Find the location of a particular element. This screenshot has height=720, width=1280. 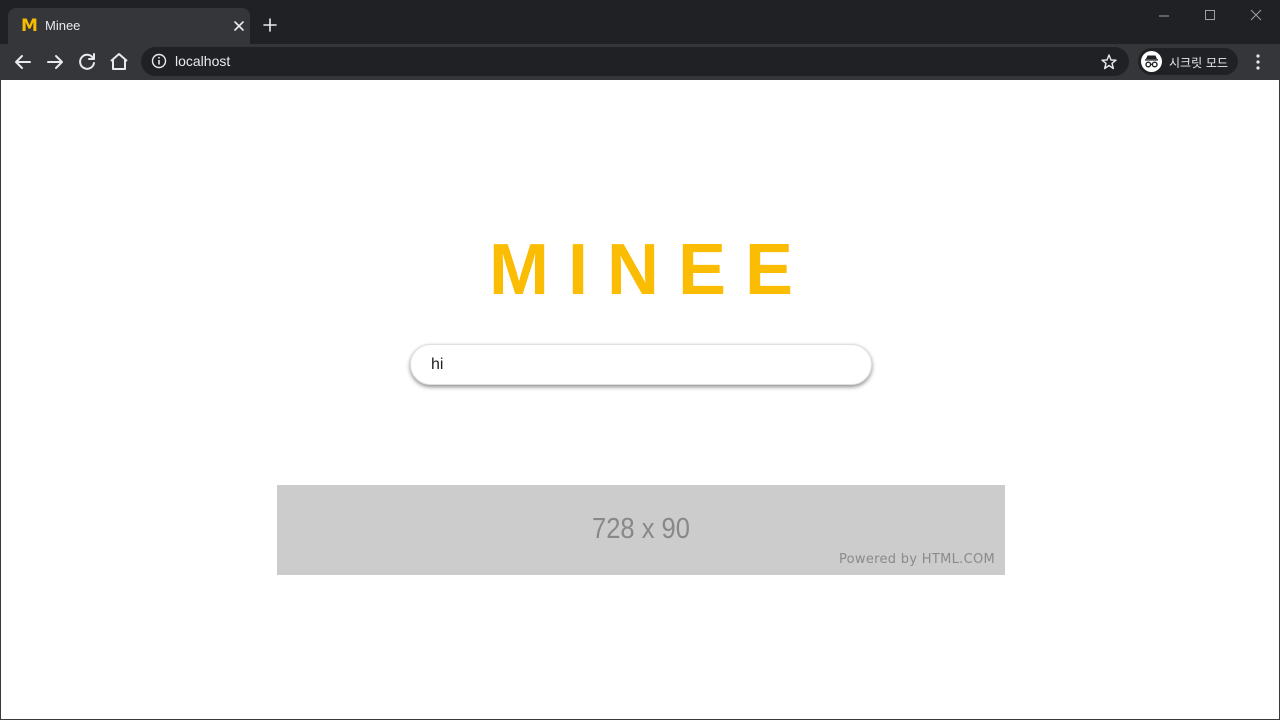

minimize-icon is located at coordinates (1164, 16).